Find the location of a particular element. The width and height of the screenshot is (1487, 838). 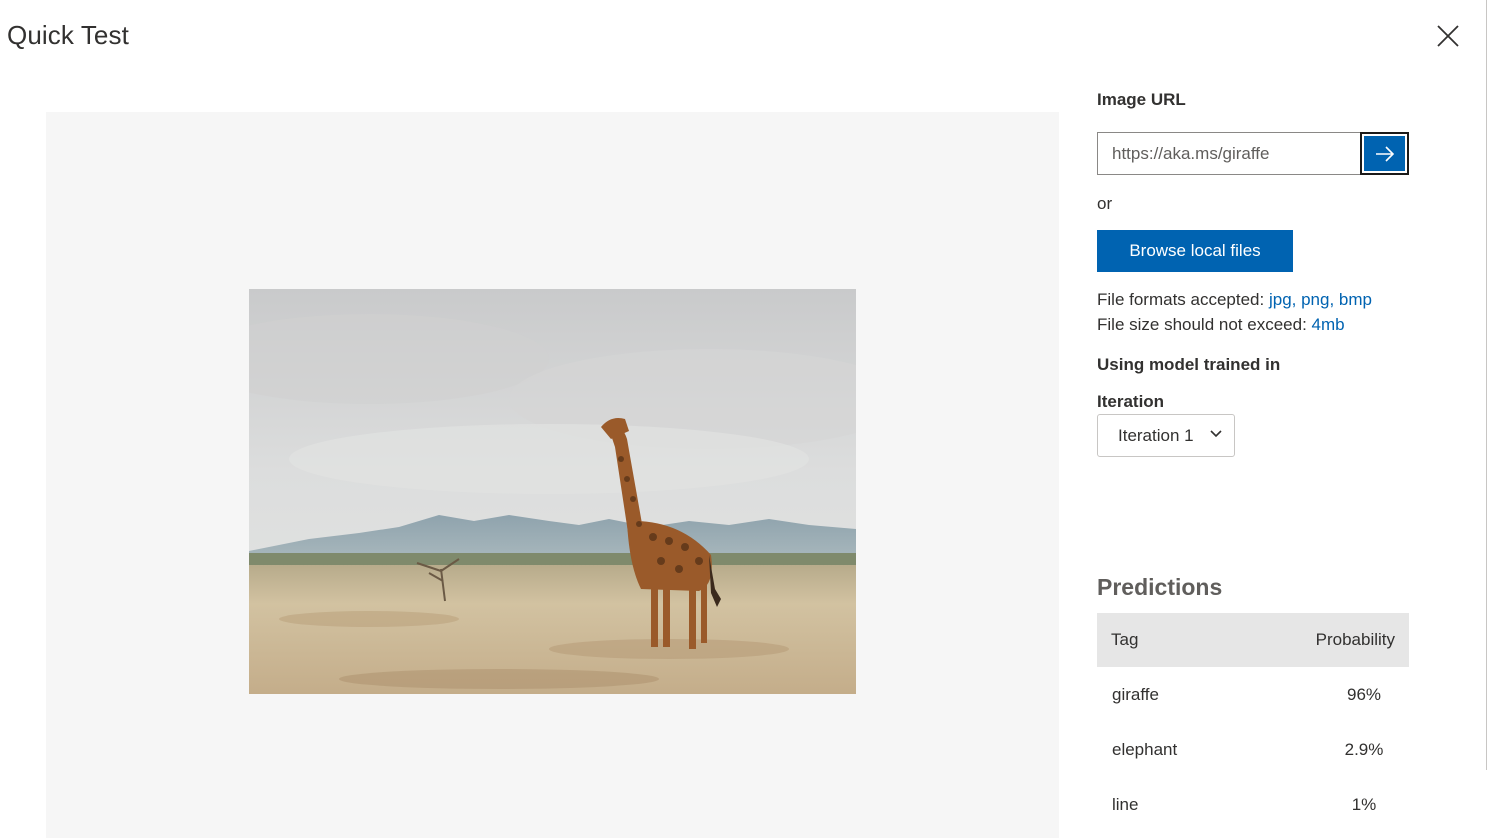

close-icon is located at coordinates (1448, 36).